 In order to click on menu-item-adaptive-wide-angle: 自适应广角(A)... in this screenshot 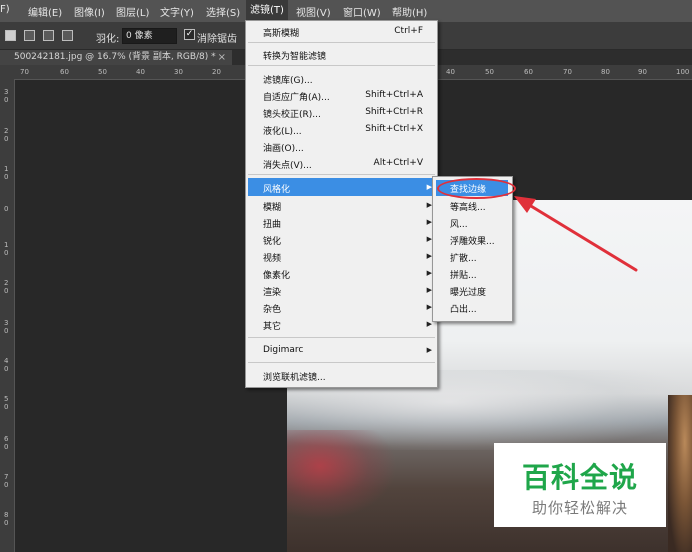, I will do `click(296, 96)`.